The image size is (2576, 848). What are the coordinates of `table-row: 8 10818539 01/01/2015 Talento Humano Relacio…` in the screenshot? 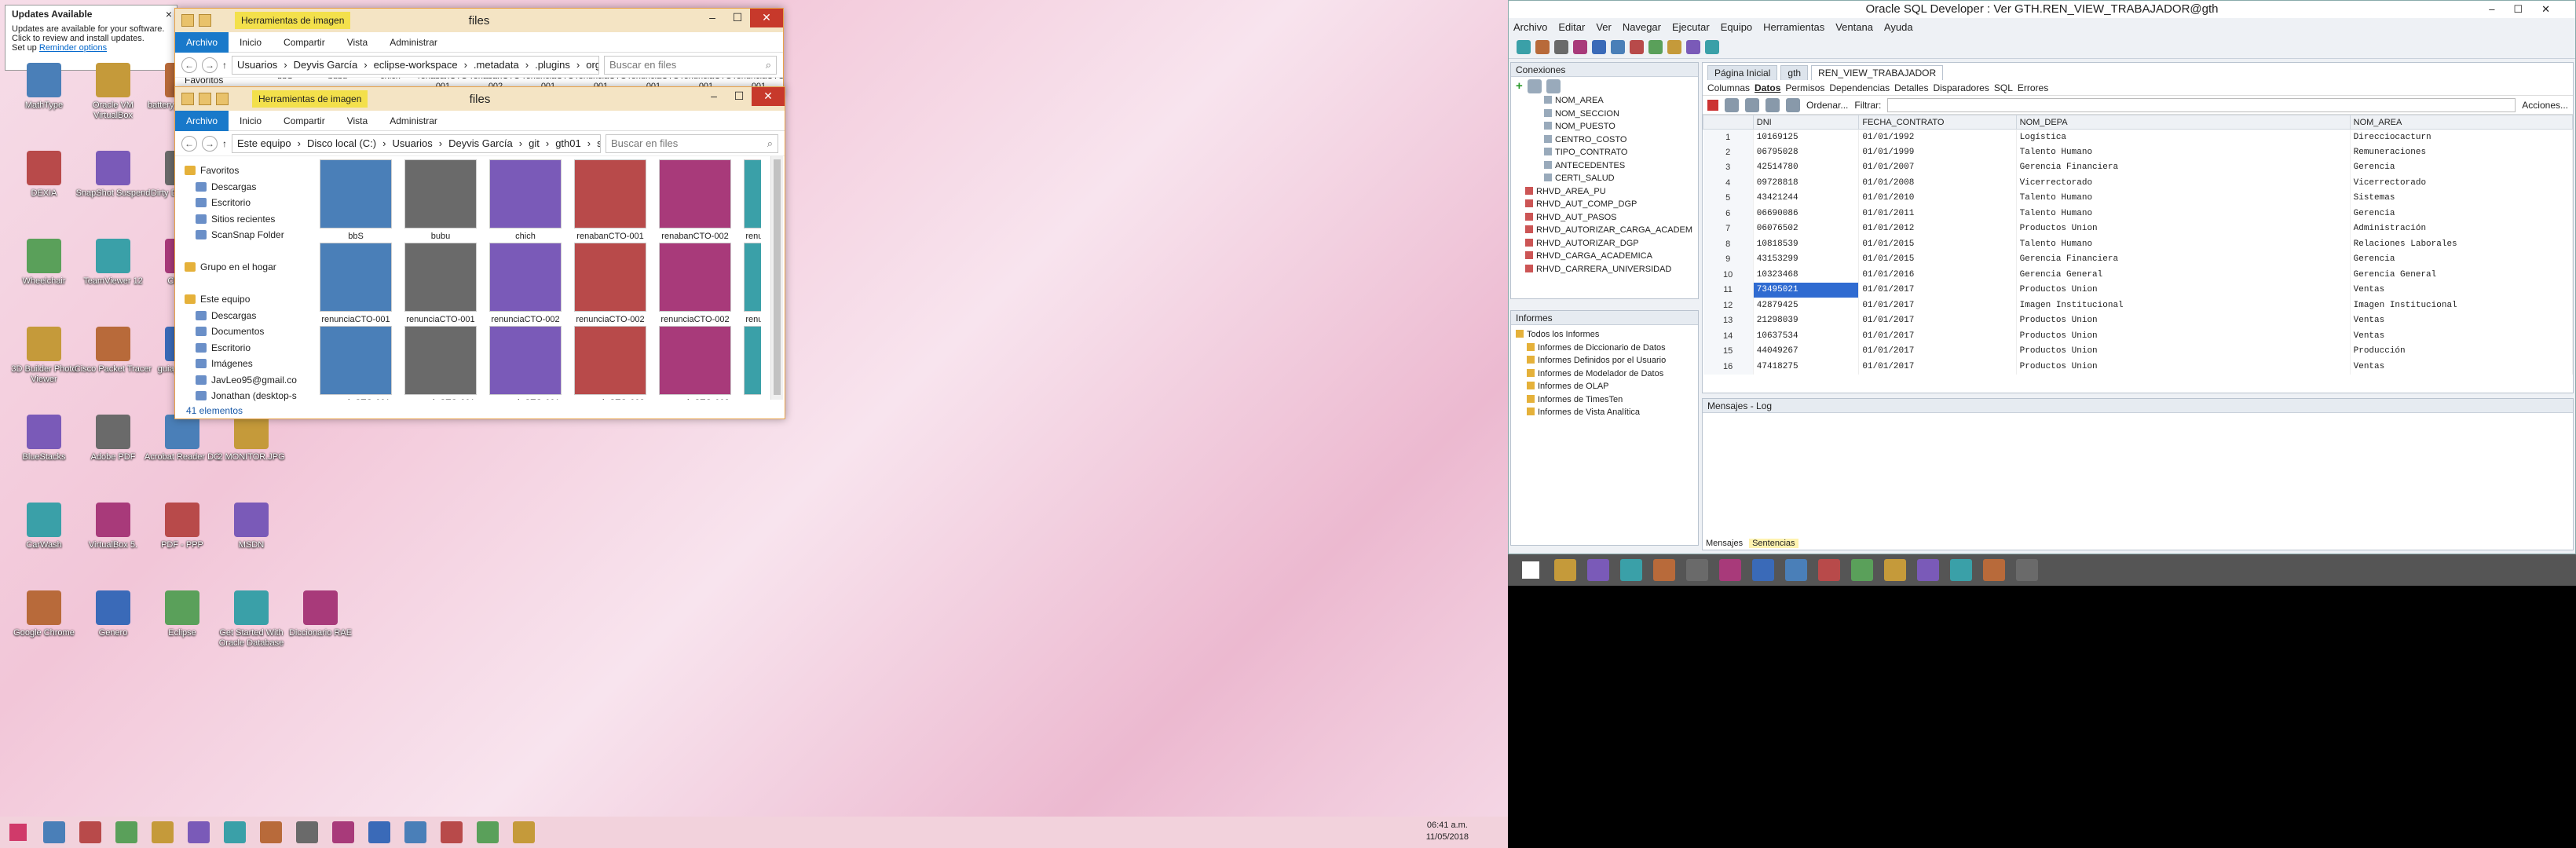 It's located at (2138, 244).